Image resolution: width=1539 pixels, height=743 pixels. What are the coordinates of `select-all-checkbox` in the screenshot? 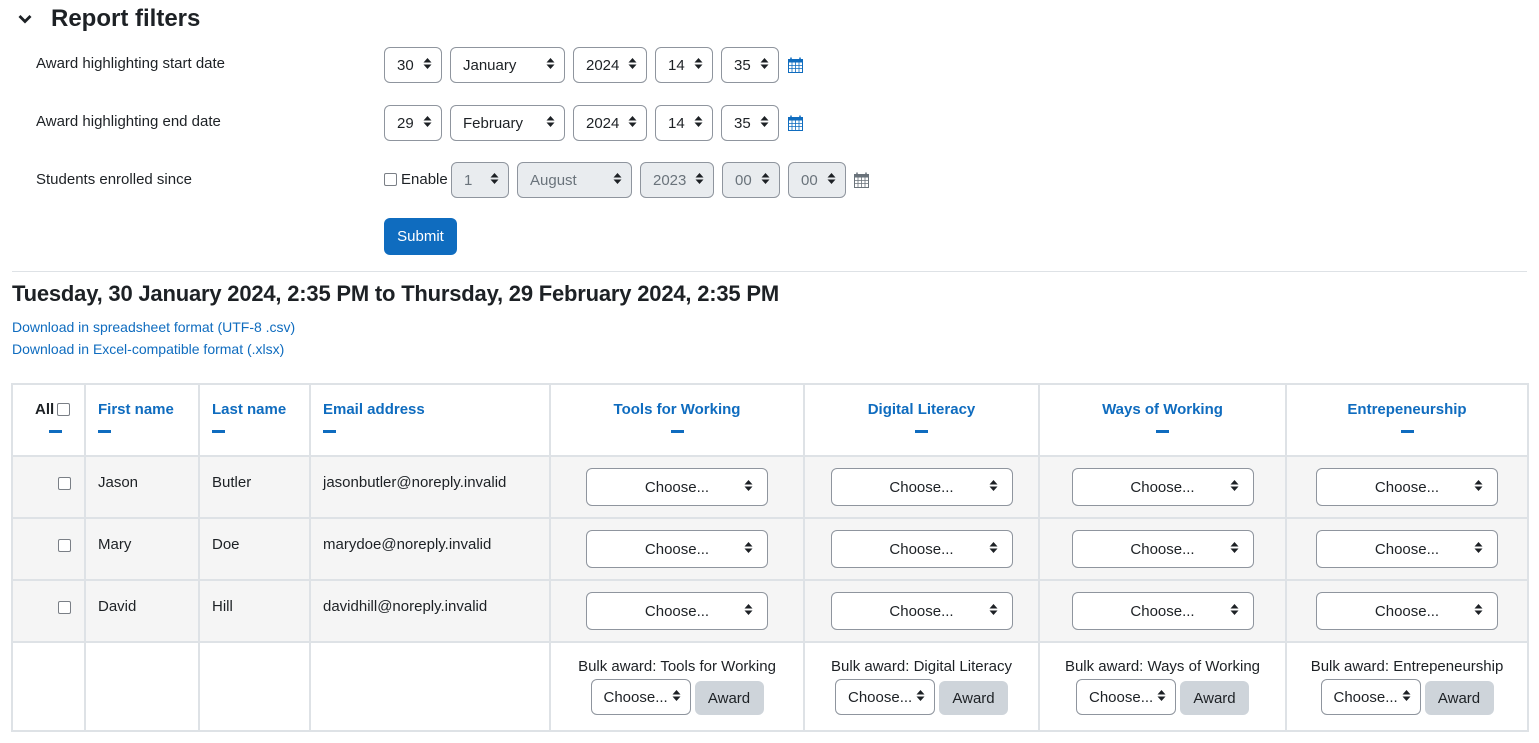 It's located at (64, 409).